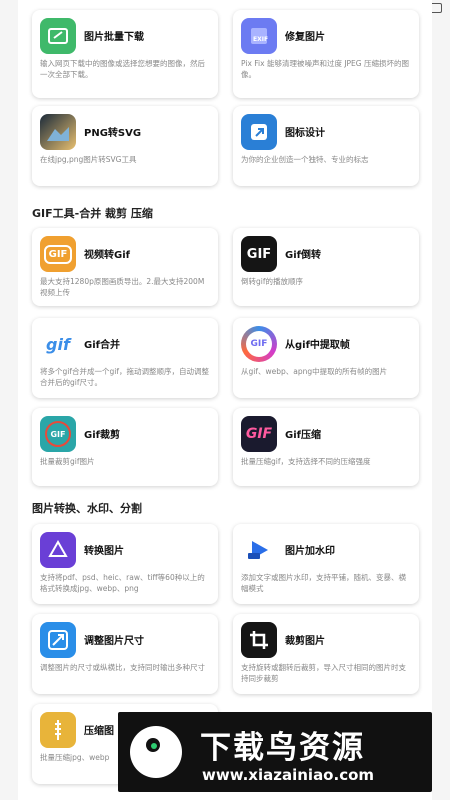 The image size is (450, 800). I want to click on card-title: 修复图片, so click(305, 37).